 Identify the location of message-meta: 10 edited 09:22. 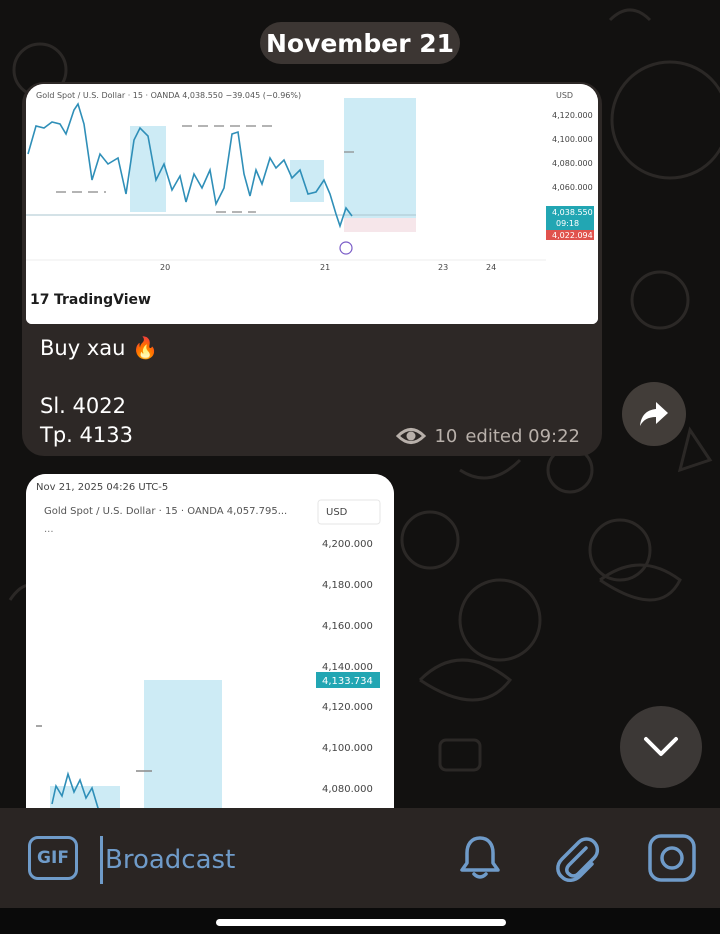
(488, 436).